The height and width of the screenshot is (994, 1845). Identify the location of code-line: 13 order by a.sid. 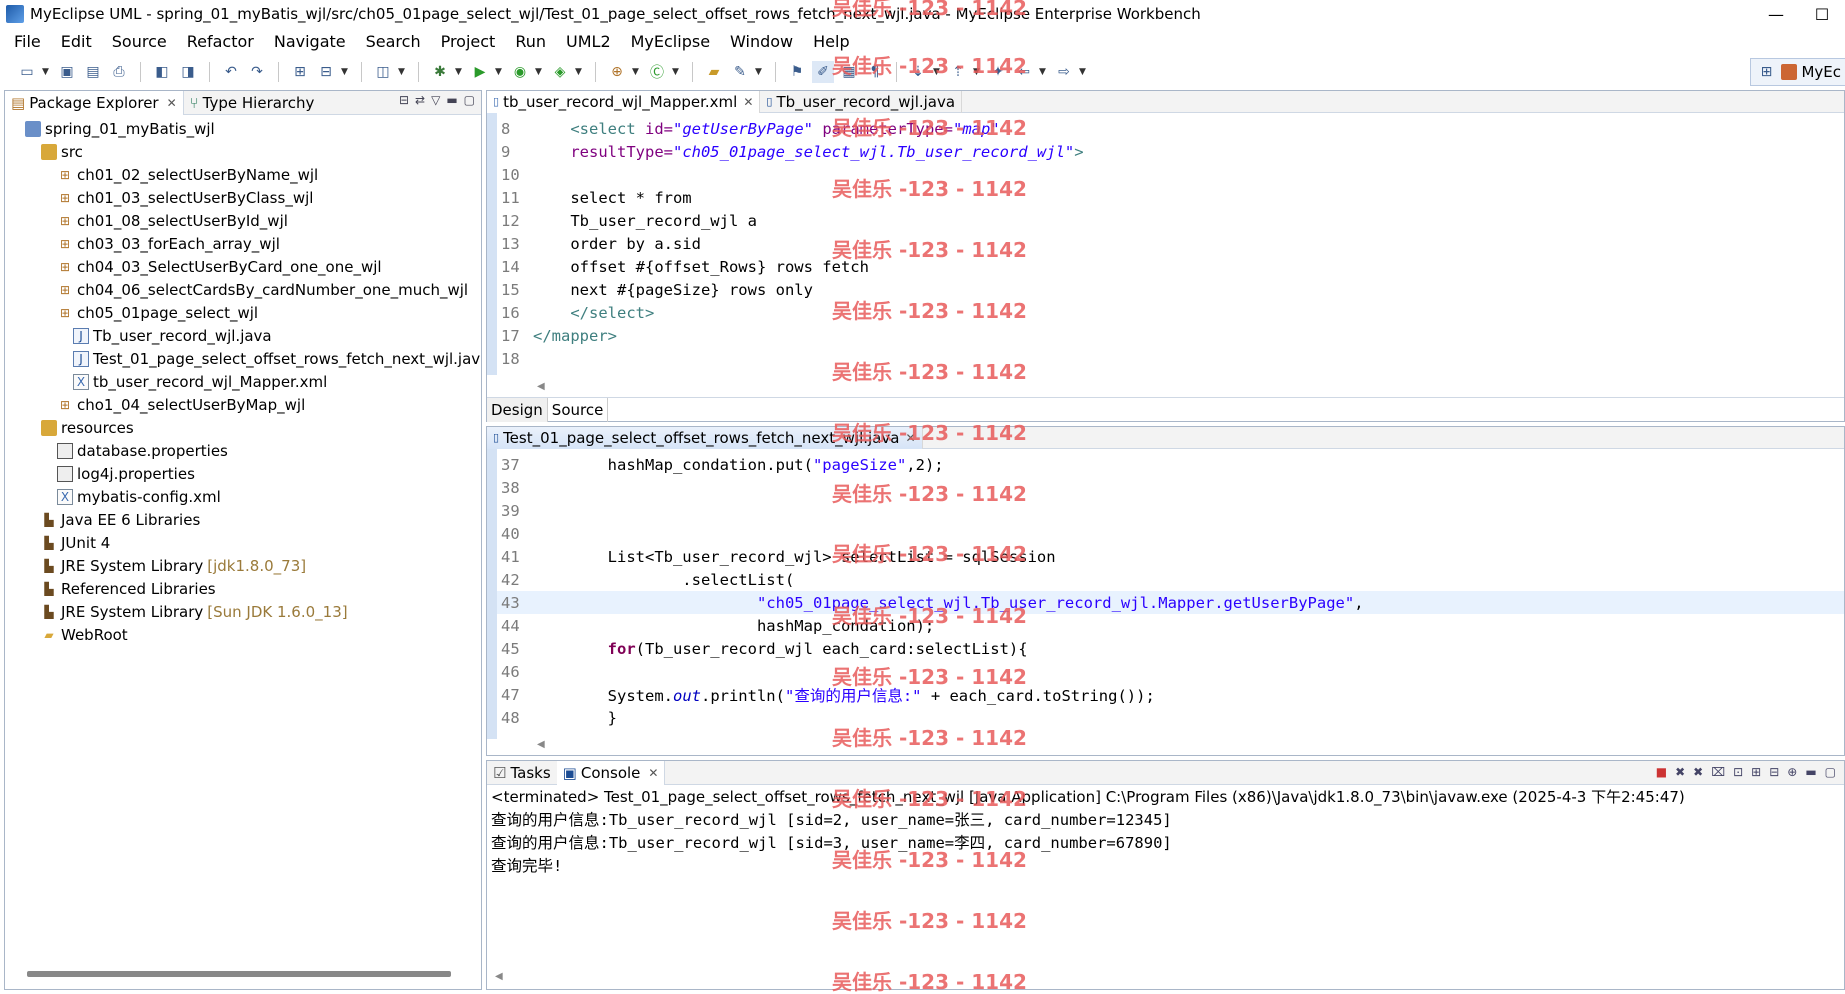
(1170, 243).